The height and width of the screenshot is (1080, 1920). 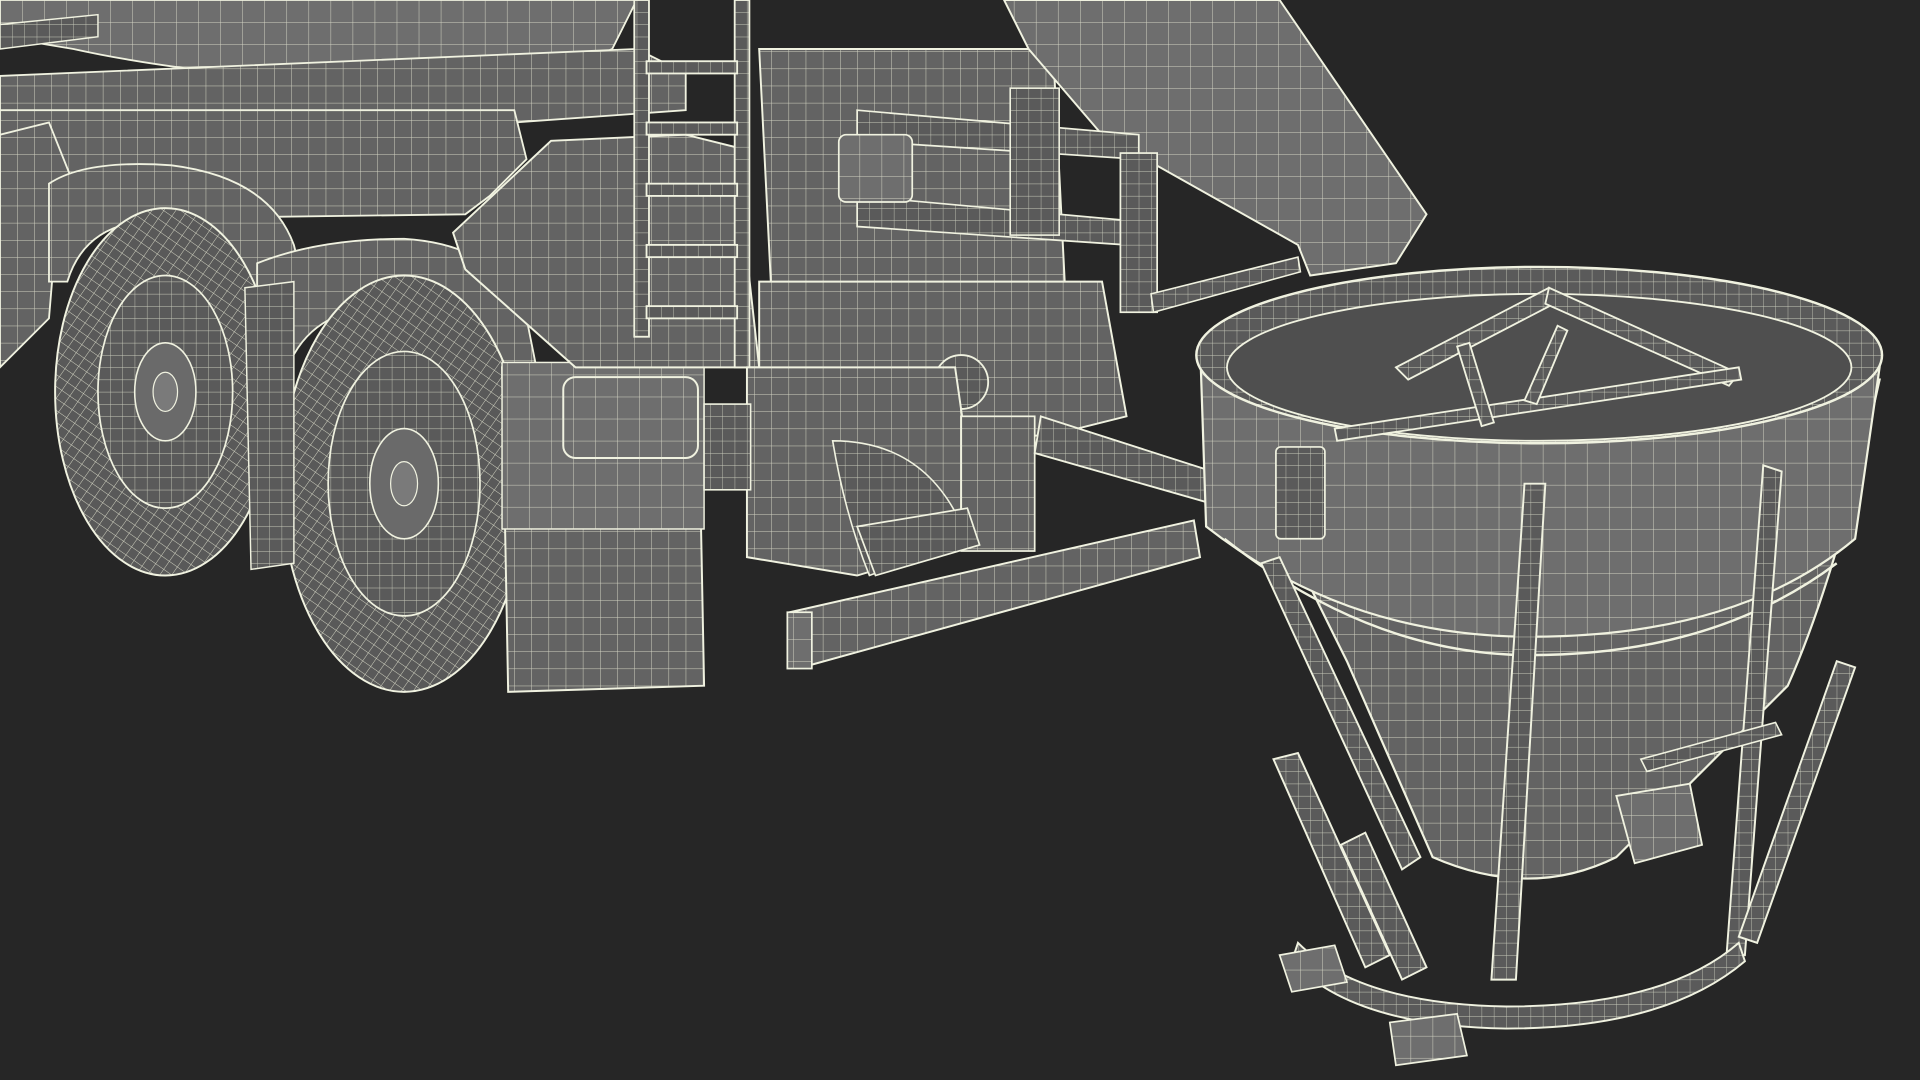 I want to click on wheel-rear, so click(x=404, y=483).